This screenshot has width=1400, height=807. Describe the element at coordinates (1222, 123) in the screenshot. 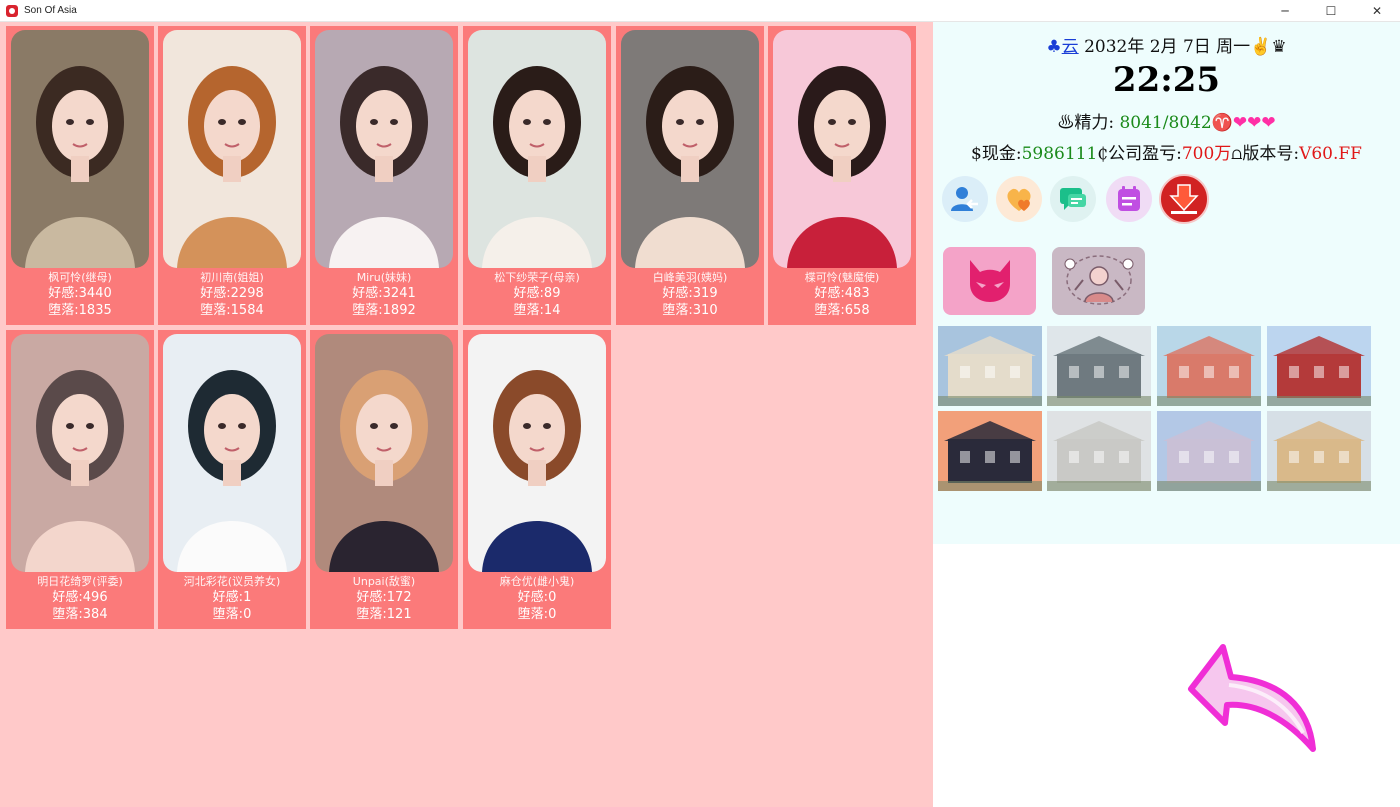

I see `energy-sign: ♈` at that location.